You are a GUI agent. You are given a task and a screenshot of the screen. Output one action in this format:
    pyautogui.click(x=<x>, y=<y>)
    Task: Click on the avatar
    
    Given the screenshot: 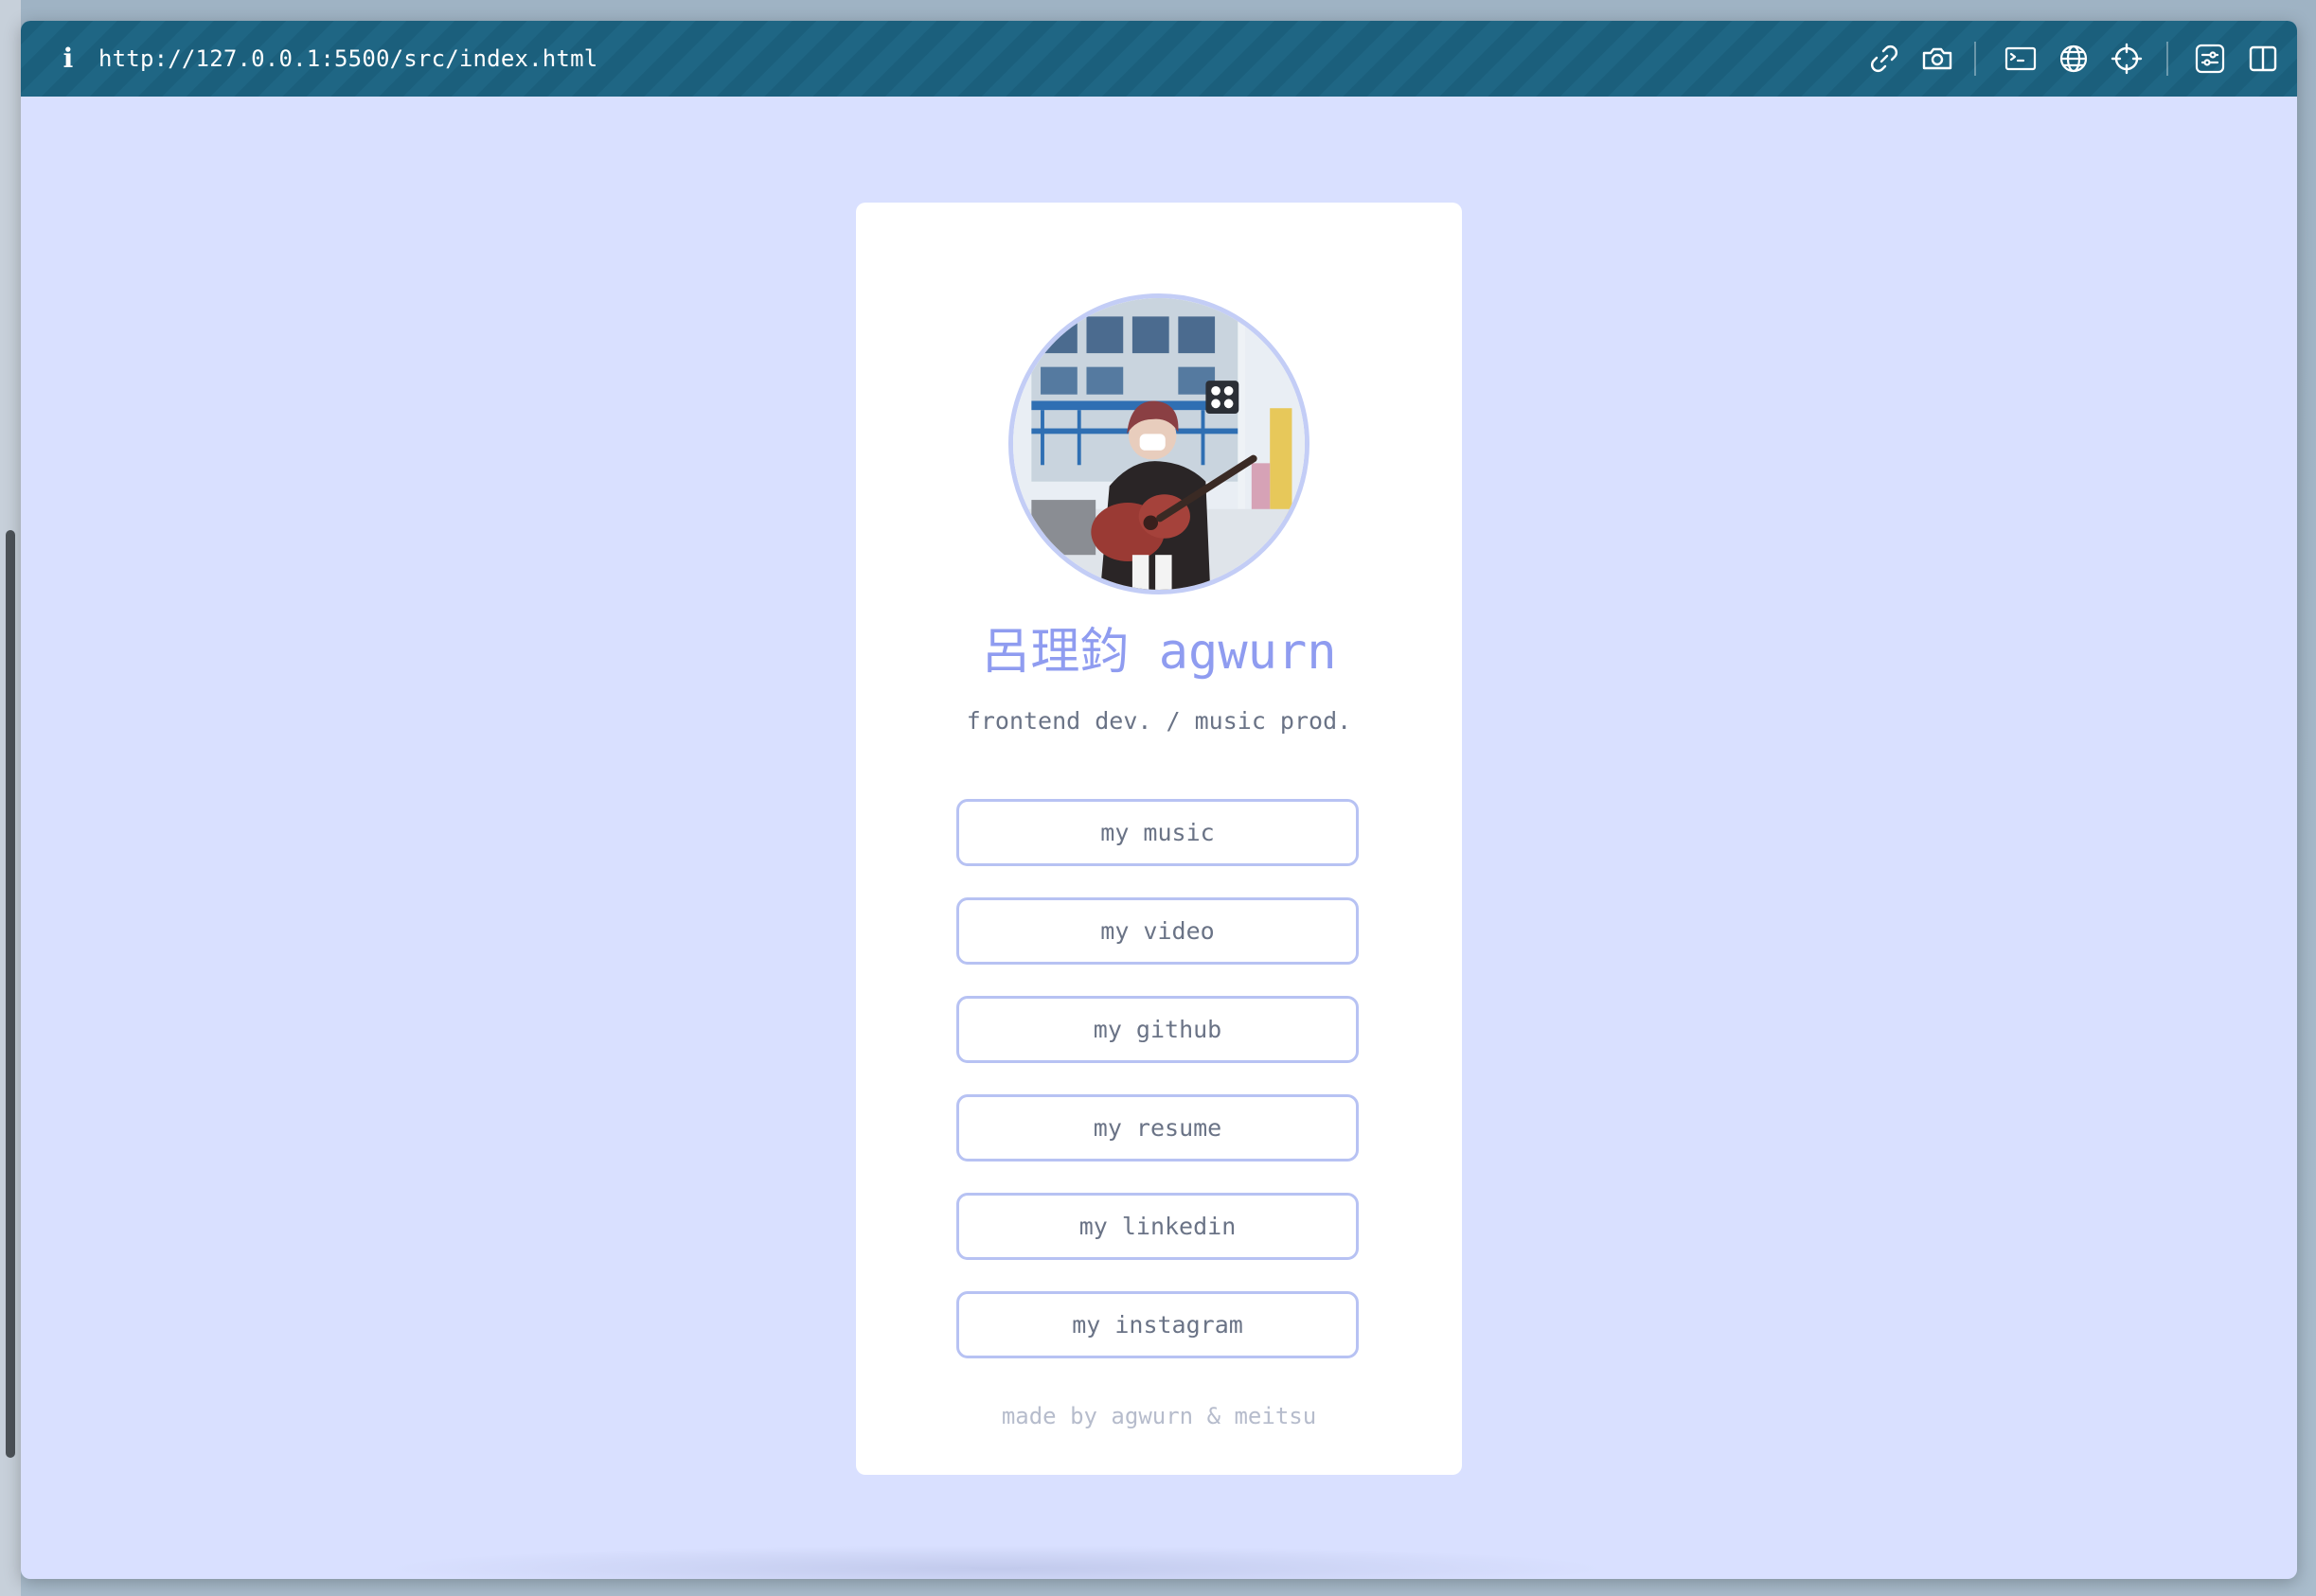 What is the action you would take?
    pyautogui.click(x=1159, y=443)
    